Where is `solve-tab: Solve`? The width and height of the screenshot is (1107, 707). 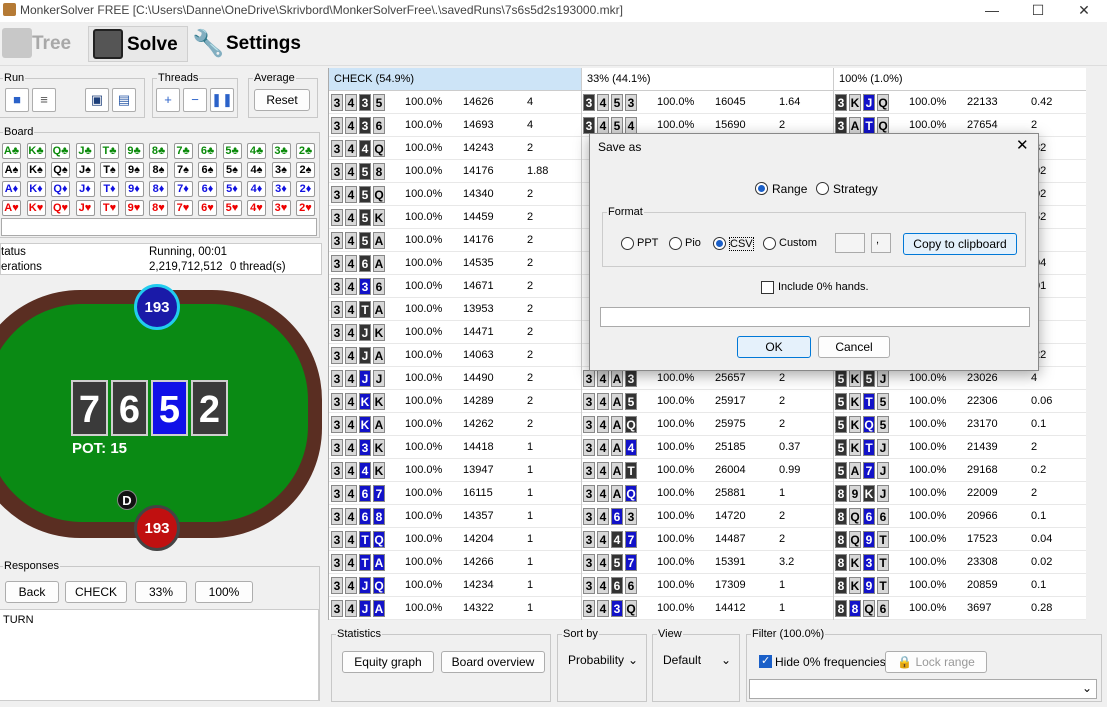 solve-tab: Solve is located at coordinates (138, 44).